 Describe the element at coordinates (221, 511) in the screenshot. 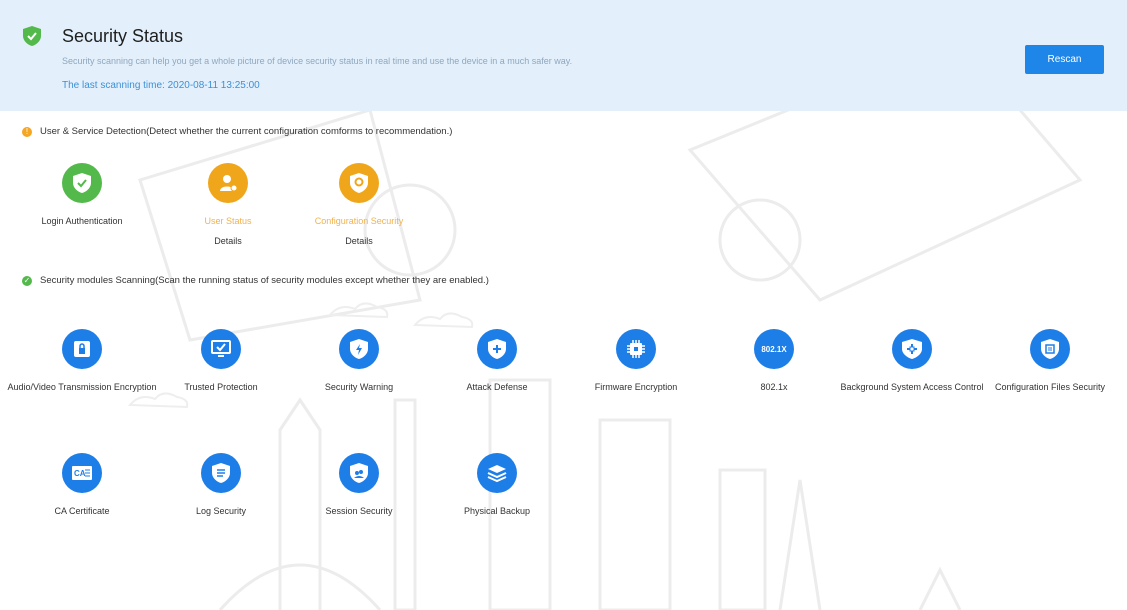

I see `item-label: Log Security` at that location.